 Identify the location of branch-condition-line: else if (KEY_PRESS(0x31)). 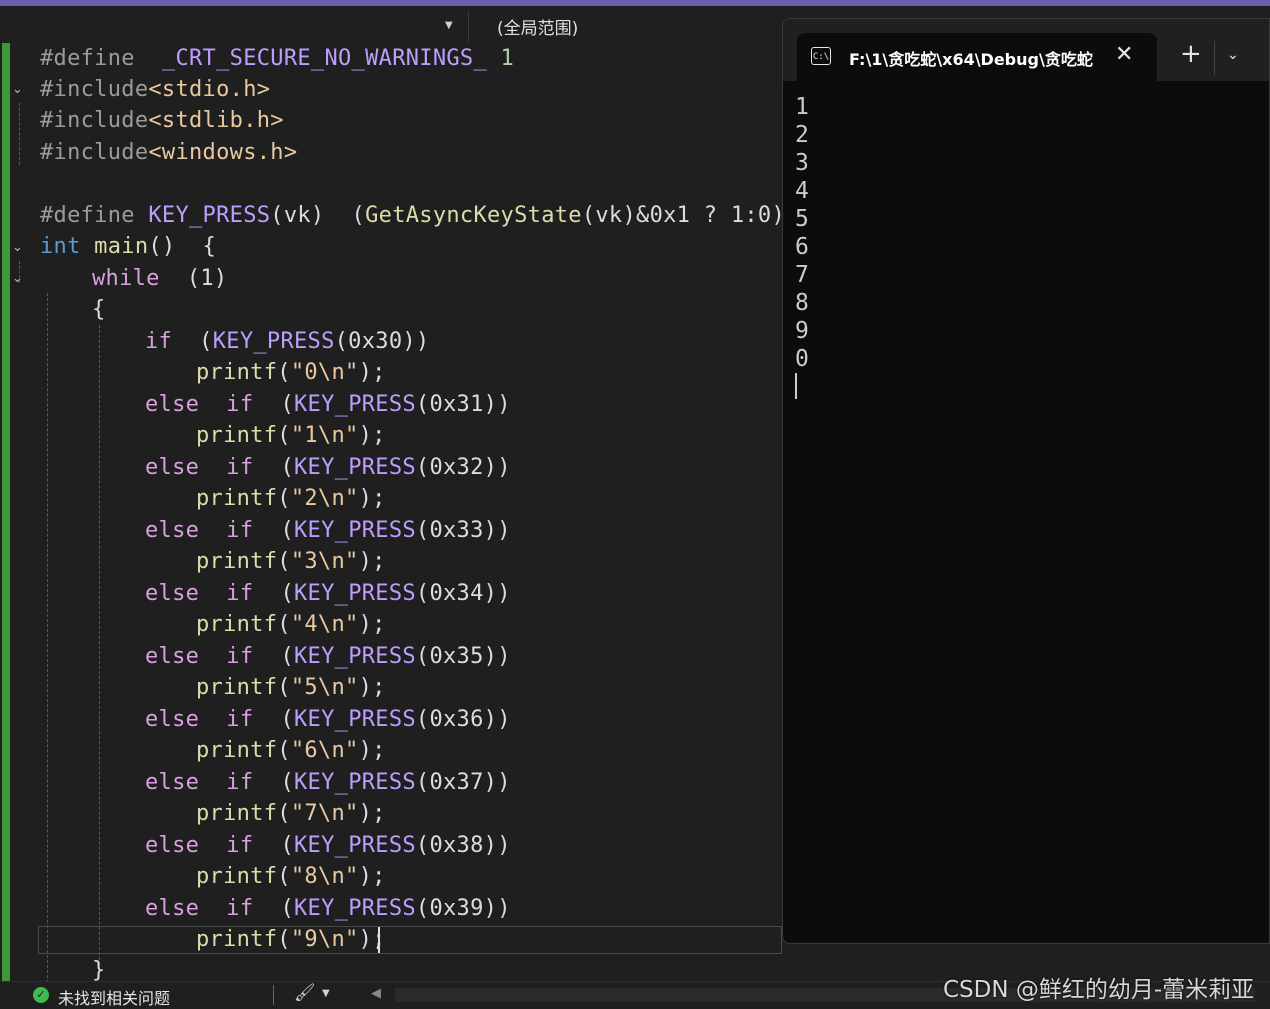
(328, 404).